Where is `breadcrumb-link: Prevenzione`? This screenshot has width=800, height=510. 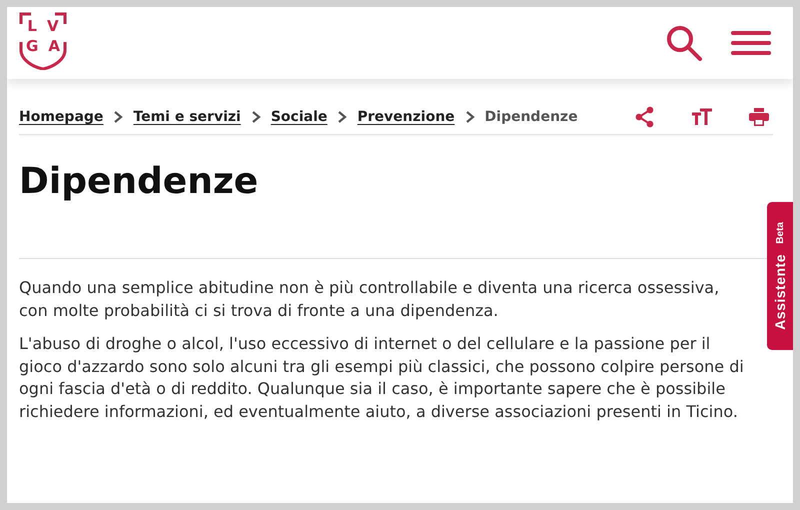 breadcrumb-link: Prevenzione is located at coordinates (406, 117).